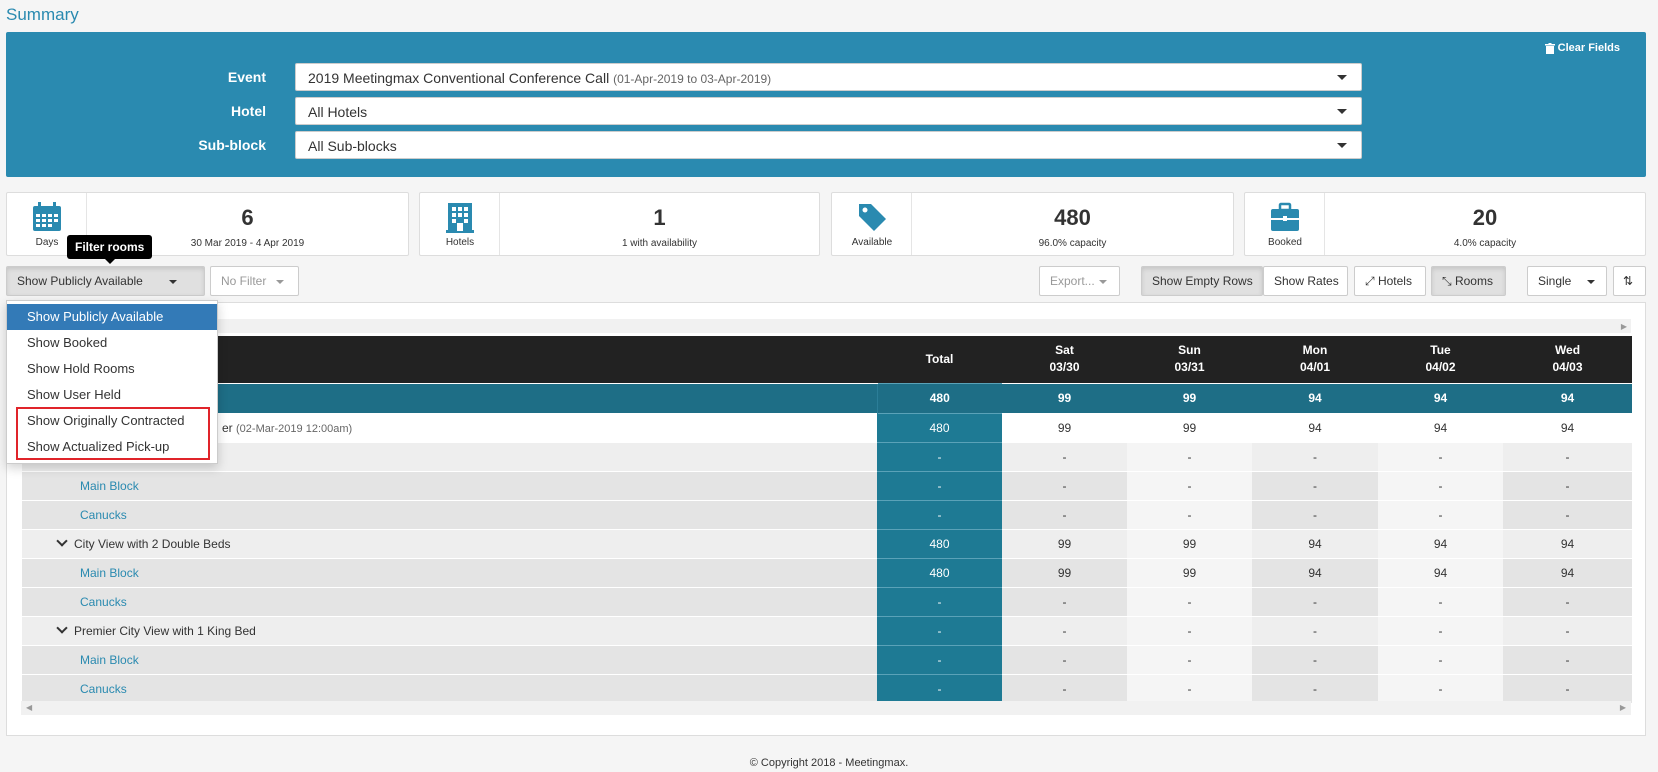 Image resolution: width=1658 pixels, height=772 pixels. What do you see at coordinates (165, 630) in the screenshot?
I see `room-type-name: Premier City View with 1 King Bed` at bounding box center [165, 630].